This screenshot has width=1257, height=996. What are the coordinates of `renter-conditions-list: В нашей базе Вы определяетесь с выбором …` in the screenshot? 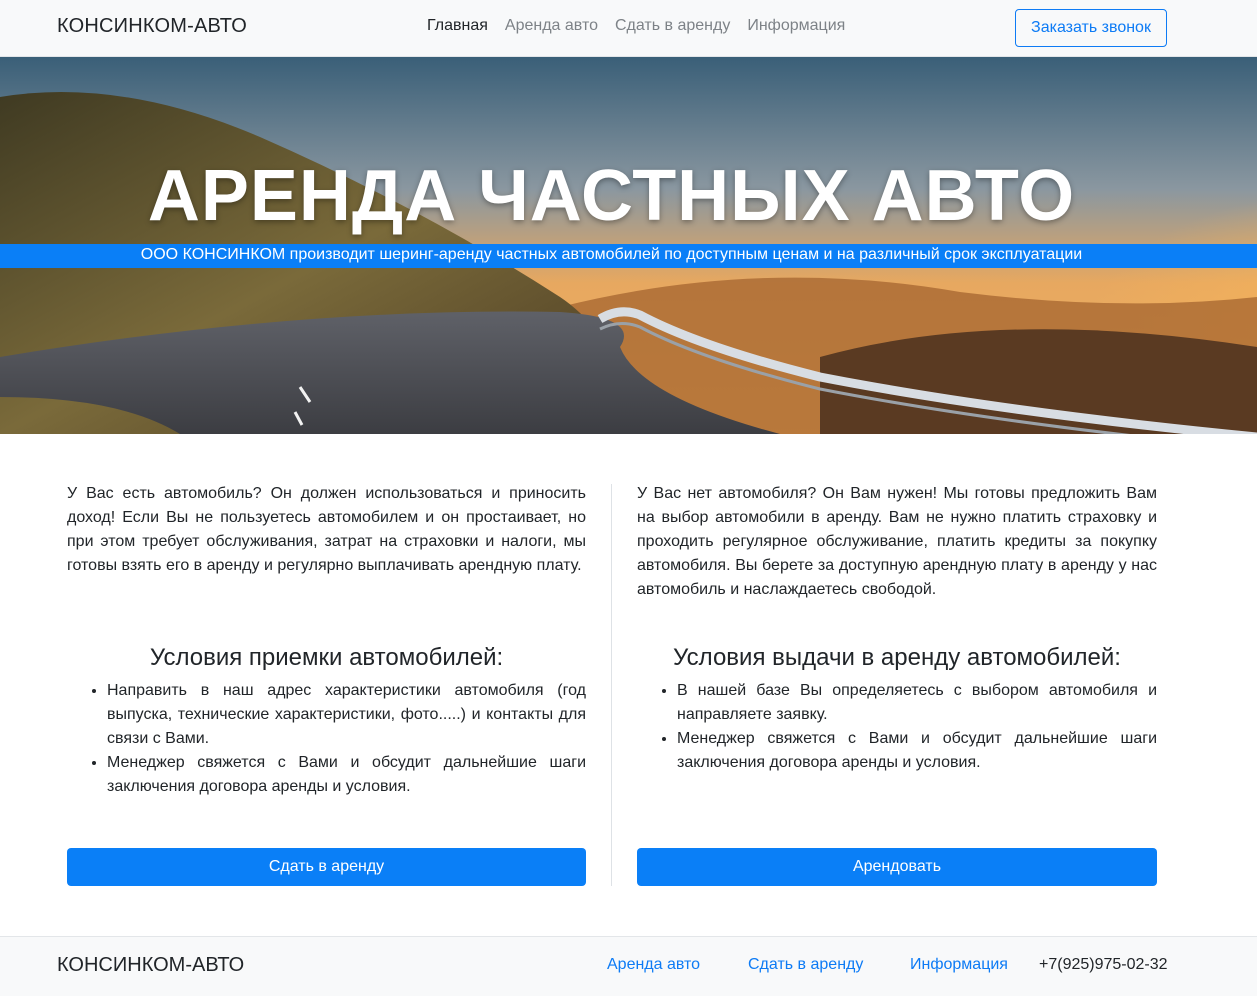 It's located at (897, 727).